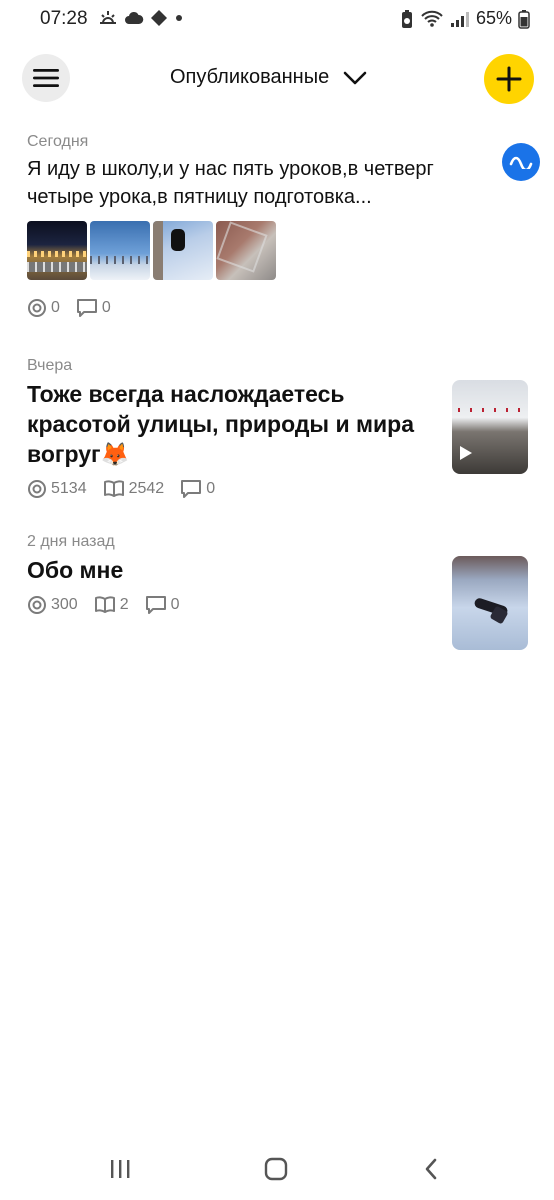 The height and width of the screenshot is (1200, 554). What do you see at coordinates (64, 604) in the screenshot?
I see `views-count: 300` at bounding box center [64, 604].